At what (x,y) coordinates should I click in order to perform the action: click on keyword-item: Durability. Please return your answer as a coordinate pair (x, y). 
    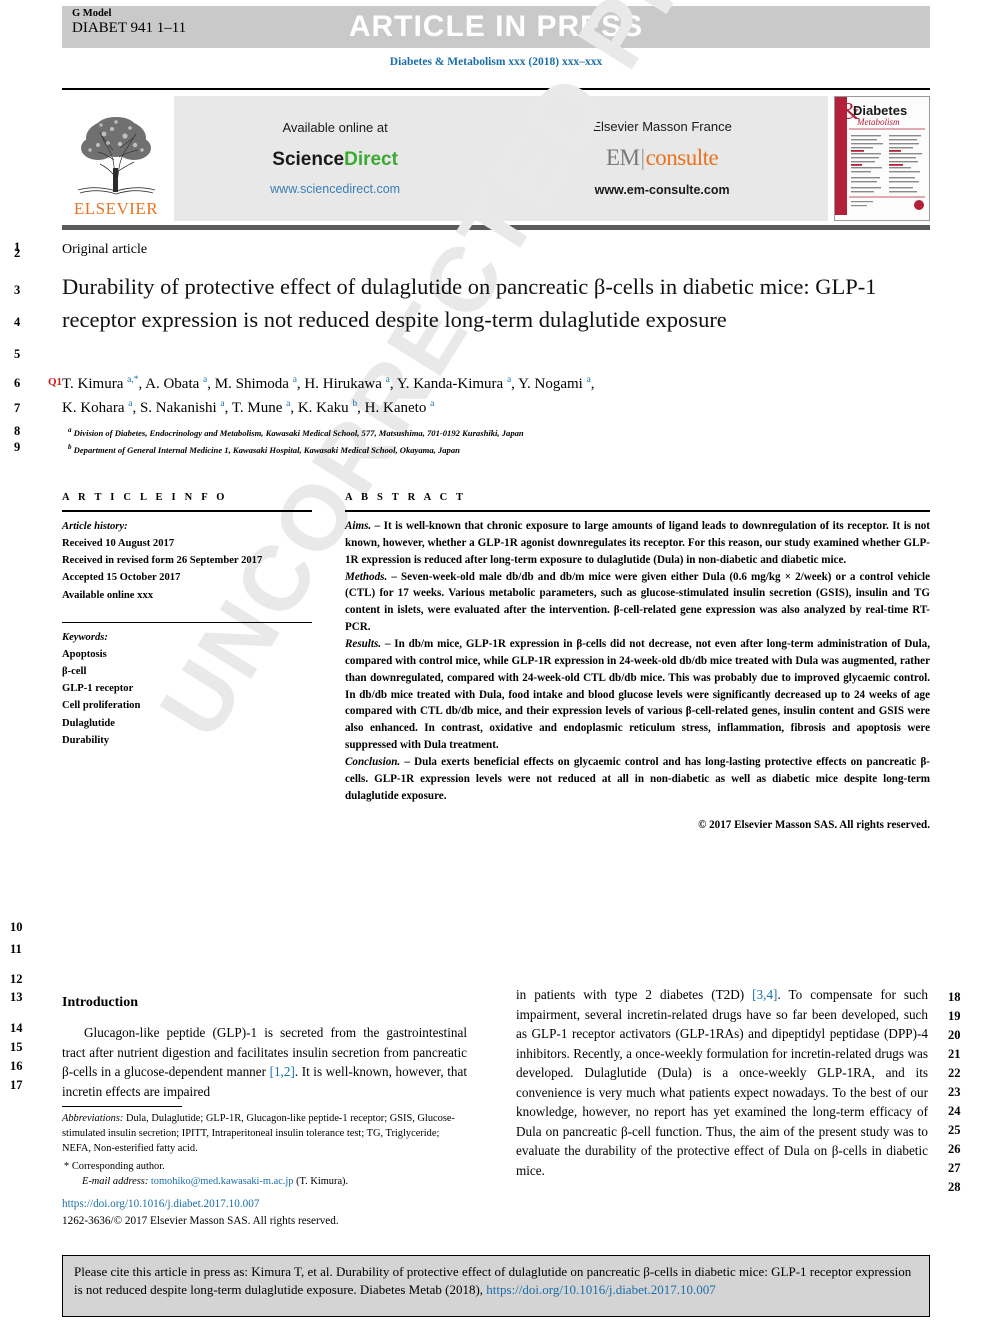
    Looking at the image, I should click on (86, 740).